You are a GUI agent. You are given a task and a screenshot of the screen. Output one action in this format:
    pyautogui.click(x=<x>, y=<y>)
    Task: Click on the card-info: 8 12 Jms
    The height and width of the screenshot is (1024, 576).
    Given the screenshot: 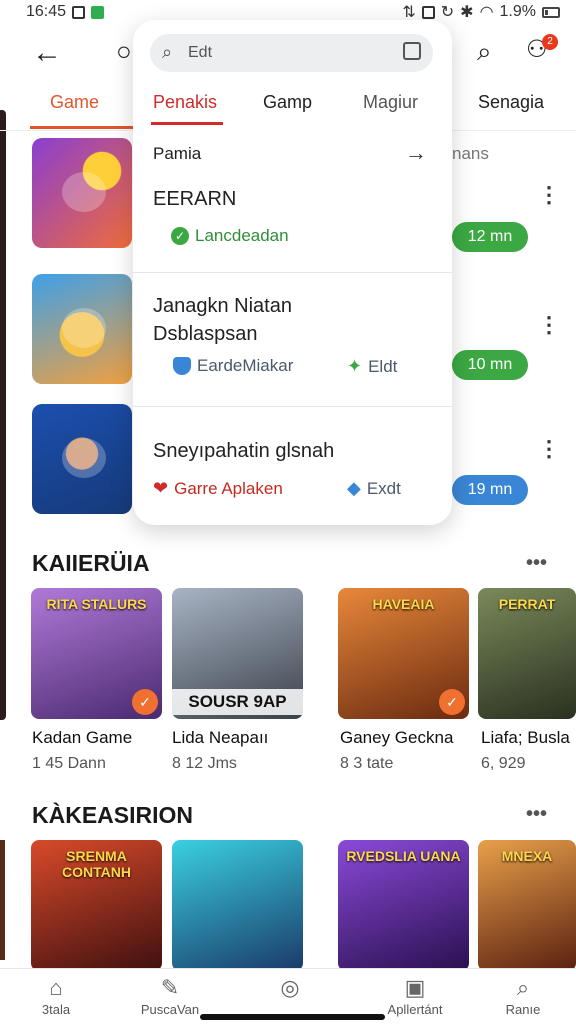 What is the action you would take?
    pyautogui.click(x=204, y=763)
    